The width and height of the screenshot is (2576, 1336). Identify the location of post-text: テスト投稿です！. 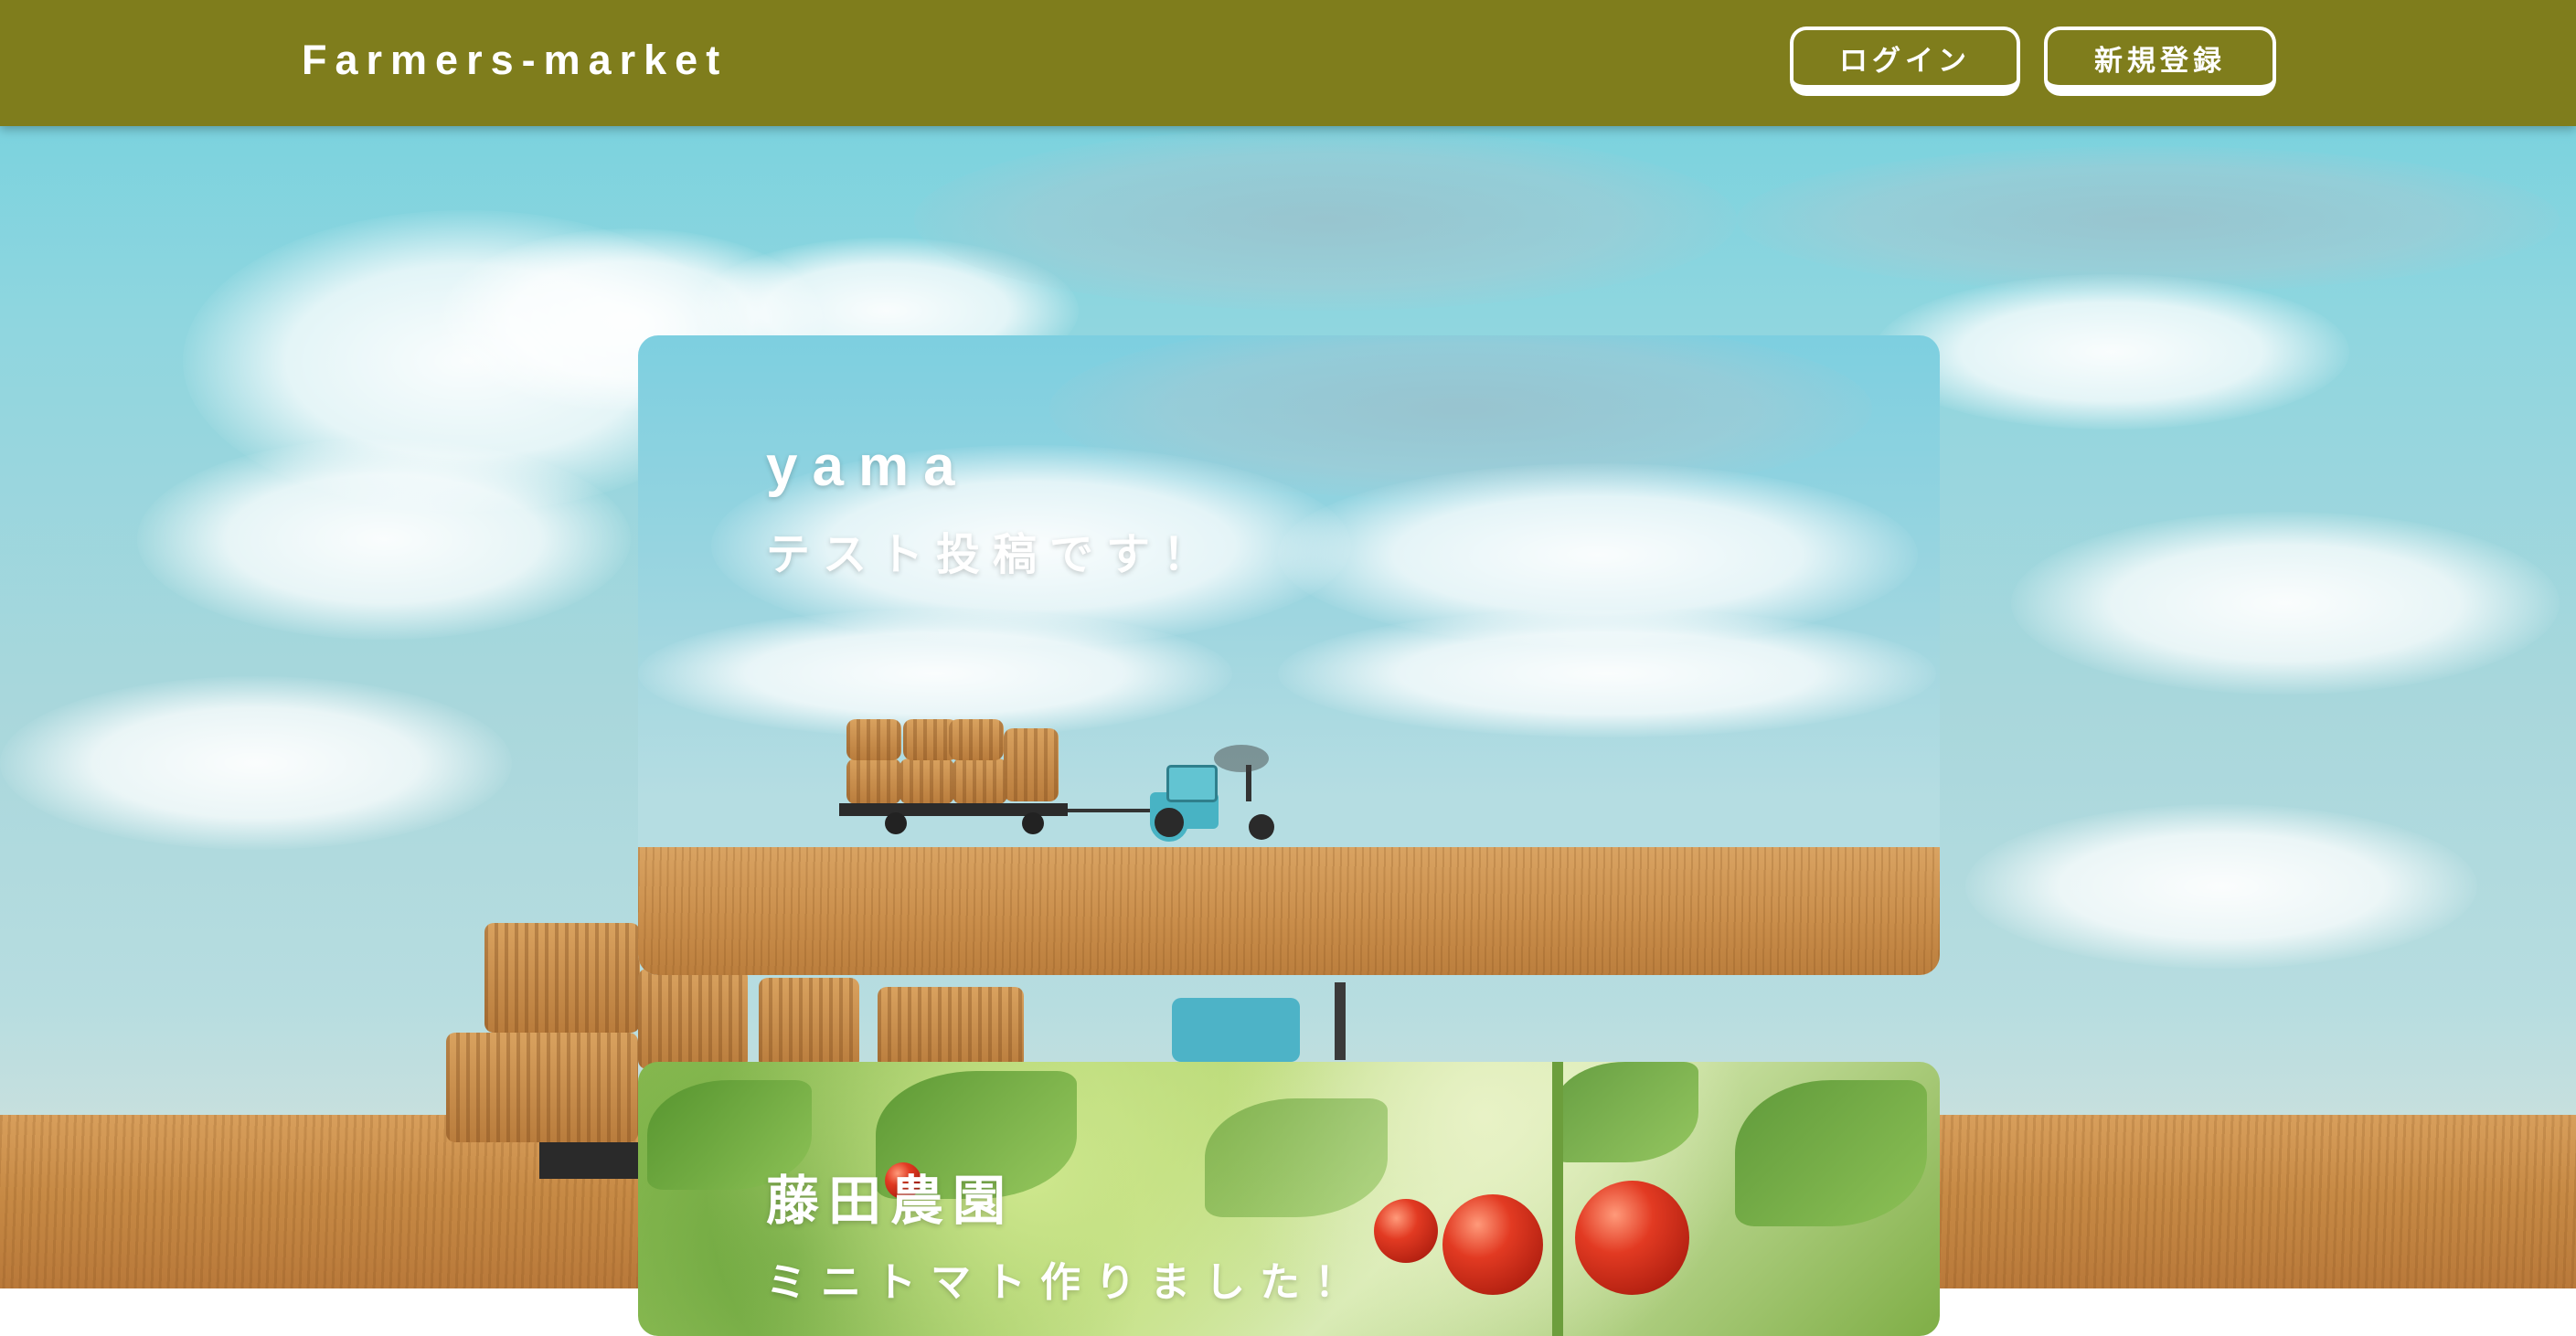
(993, 555).